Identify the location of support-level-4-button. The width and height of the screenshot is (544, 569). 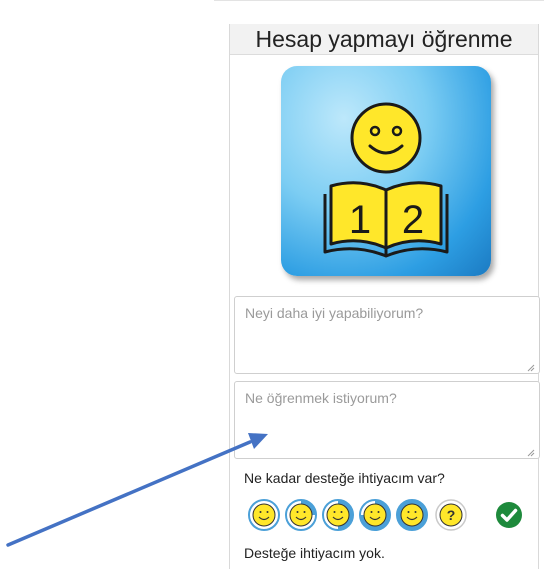
(412, 515).